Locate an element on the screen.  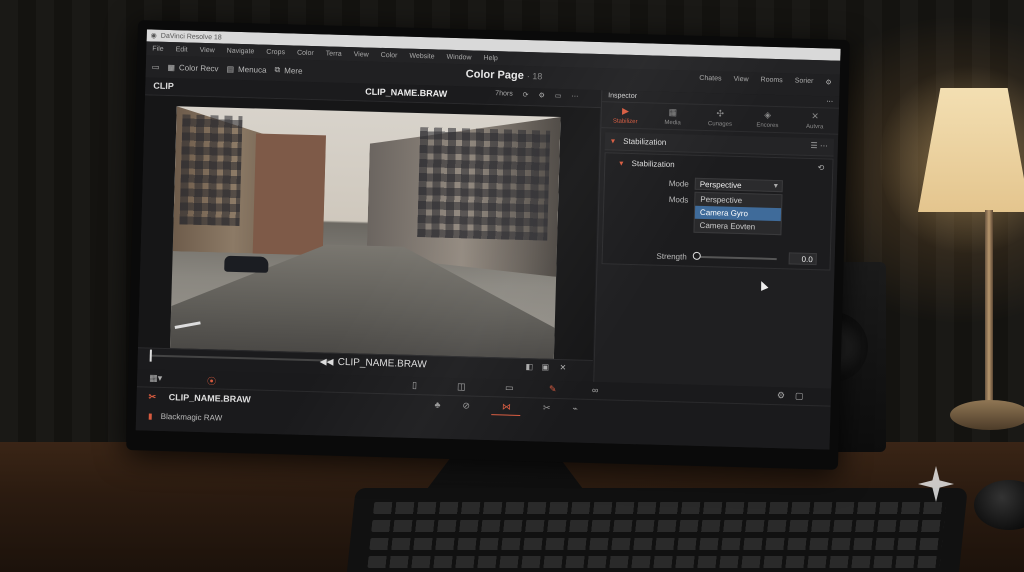
grid-menu-icon: ▦▾ is located at coordinates (155, 378).